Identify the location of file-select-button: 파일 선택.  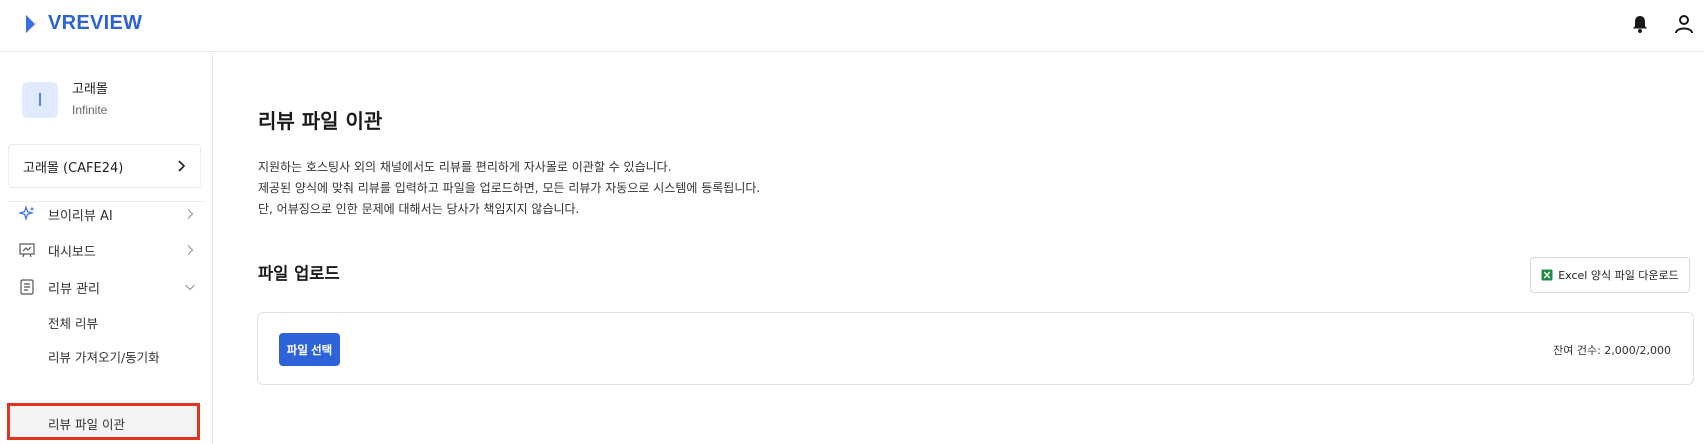
(309, 349).